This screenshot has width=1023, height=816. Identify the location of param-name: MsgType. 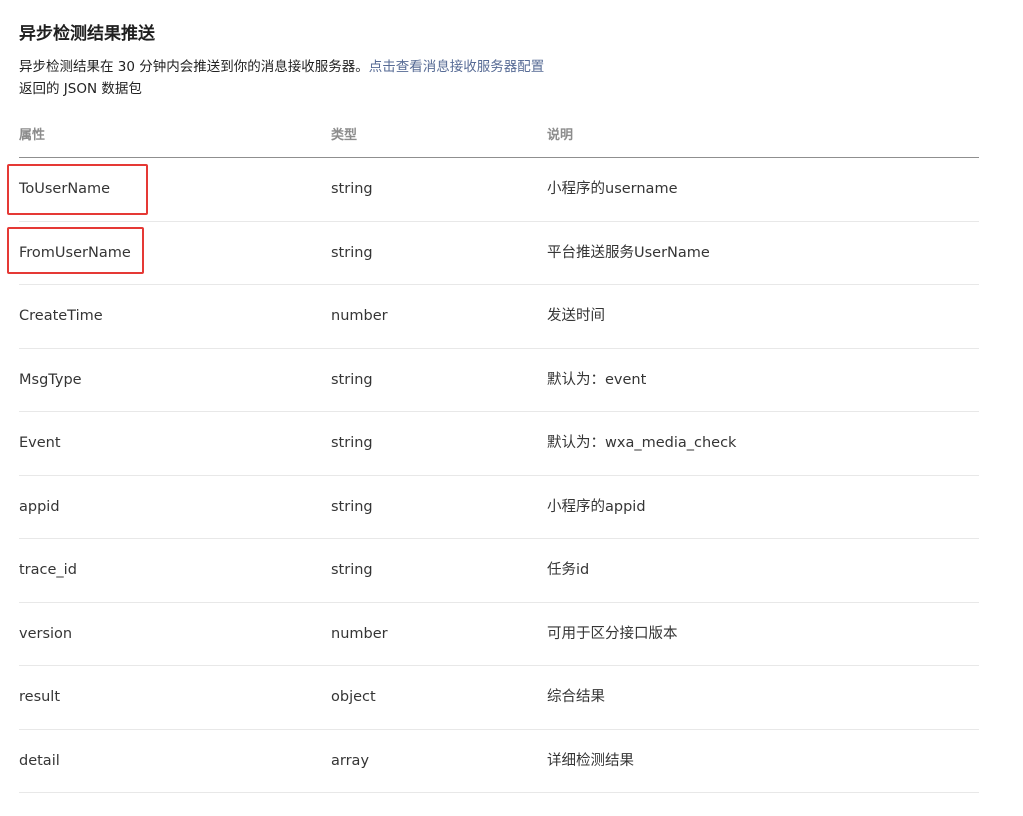
(50, 379).